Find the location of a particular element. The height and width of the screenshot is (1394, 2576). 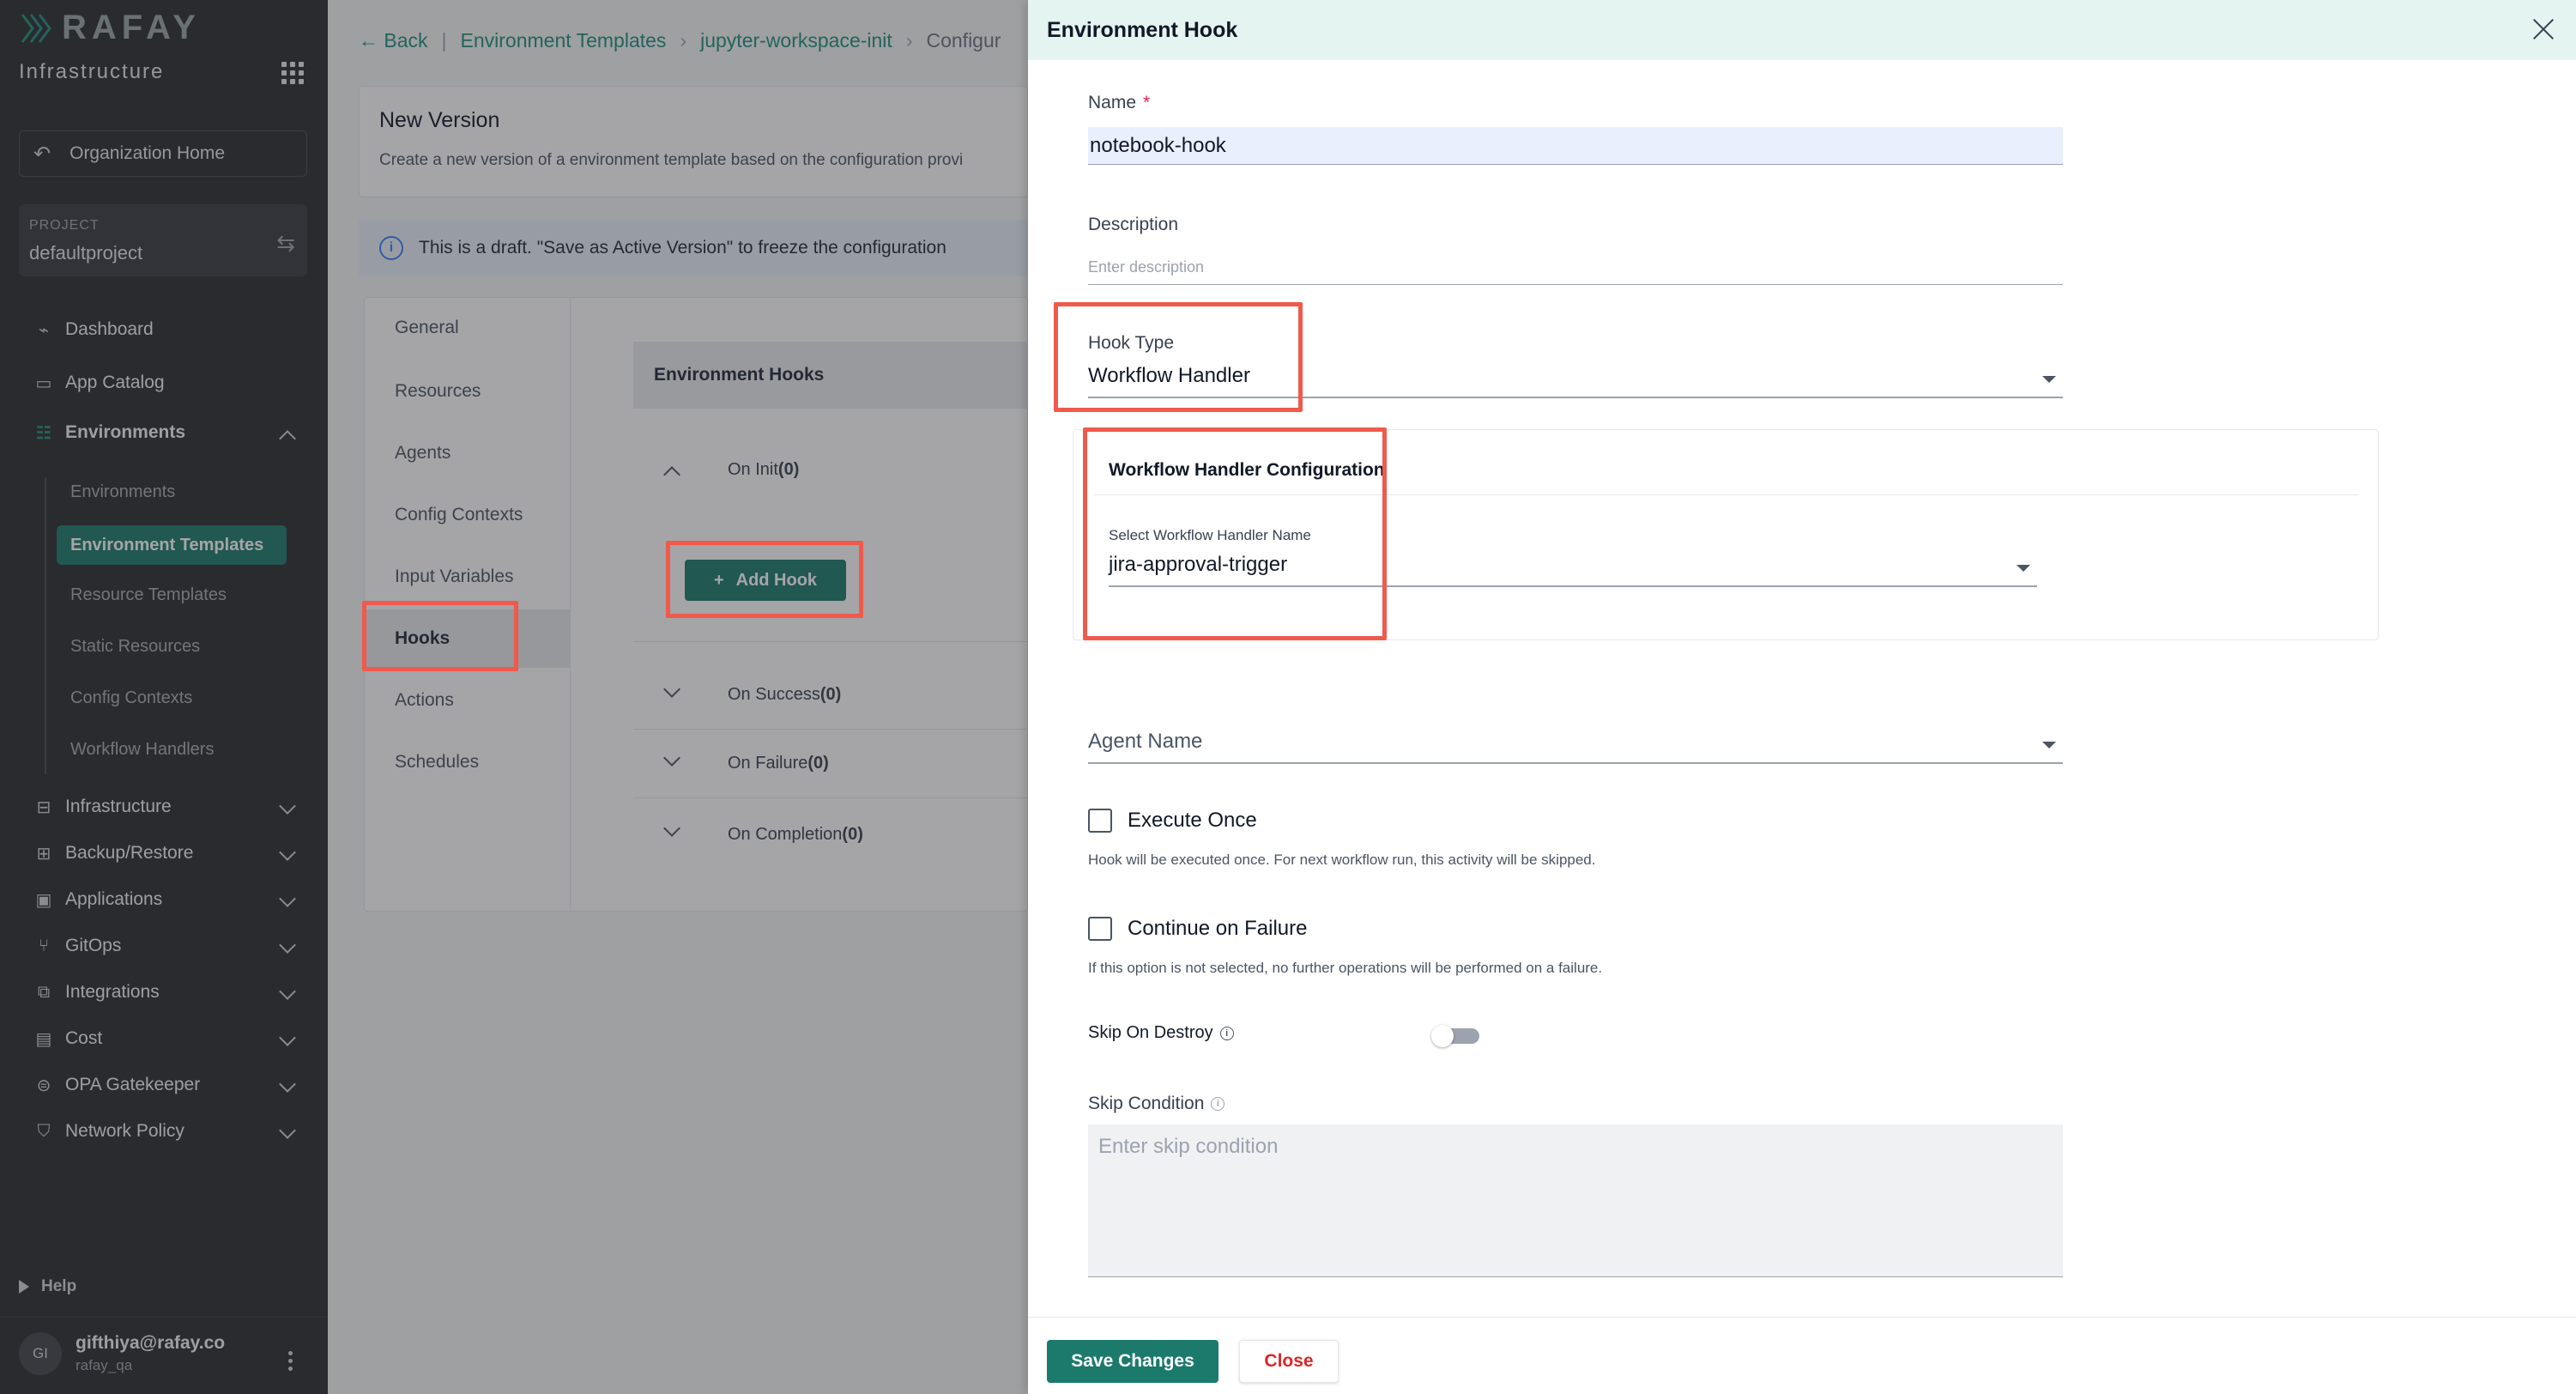

breadcrumb-current: Configur is located at coordinates (963, 40).